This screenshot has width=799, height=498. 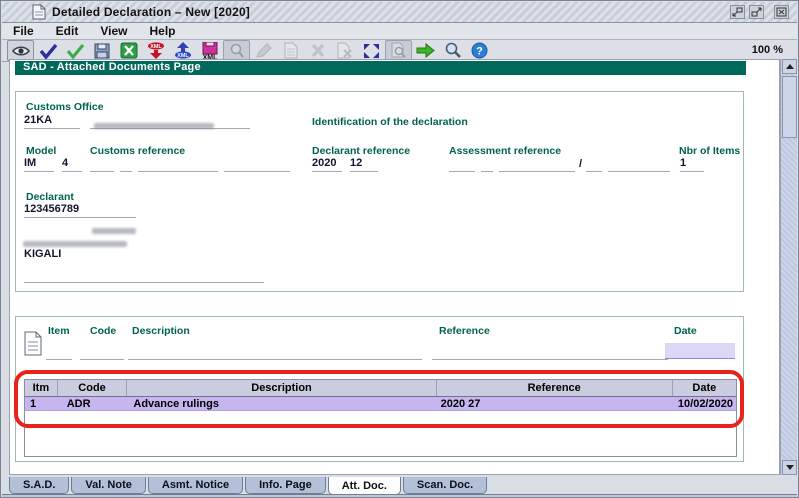 What do you see at coordinates (390, 122) in the screenshot?
I see `identification-label: Identification of the declaration` at bounding box center [390, 122].